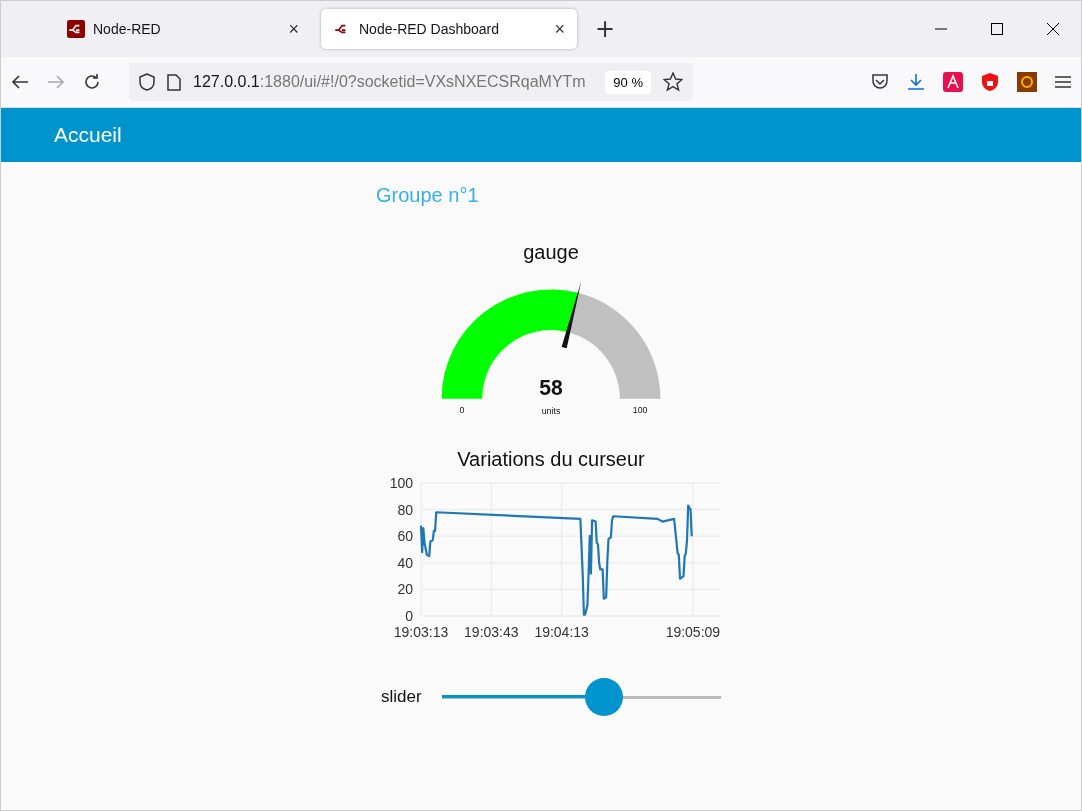 Image resolution: width=1082 pixels, height=811 pixels. Describe the element at coordinates (628, 82) in the screenshot. I see `zoom-level: 90 %` at that location.